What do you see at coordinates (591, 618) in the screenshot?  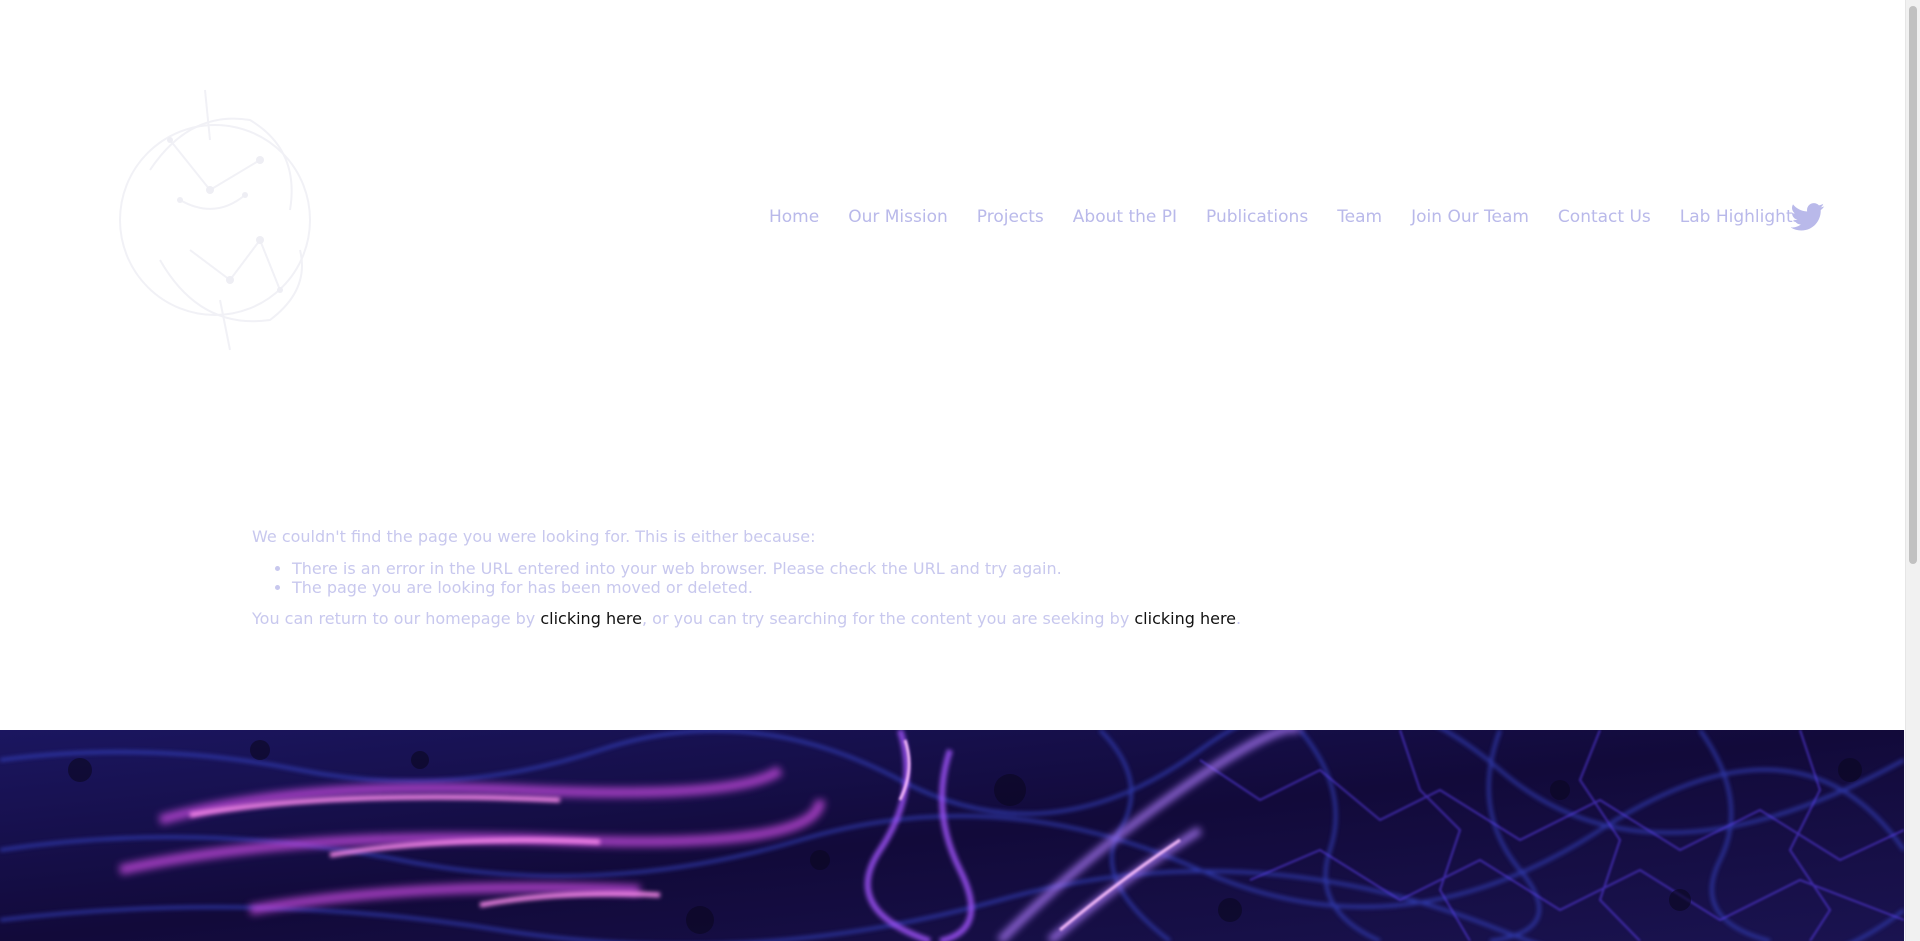 I see `homepage-link: clicking here` at bounding box center [591, 618].